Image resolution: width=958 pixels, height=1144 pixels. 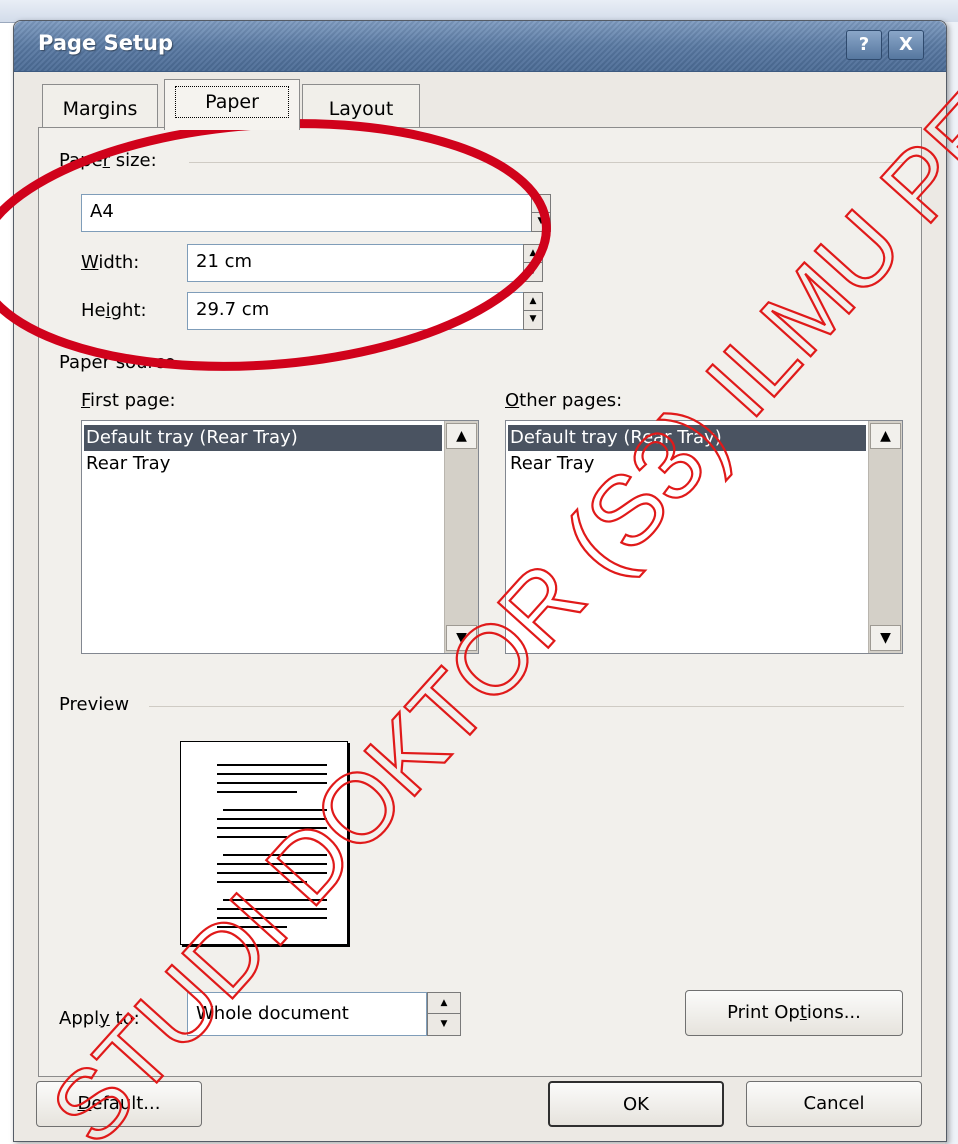 What do you see at coordinates (444, 1003) in the screenshot?
I see `apply-up-icon: ▲` at bounding box center [444, 1003].